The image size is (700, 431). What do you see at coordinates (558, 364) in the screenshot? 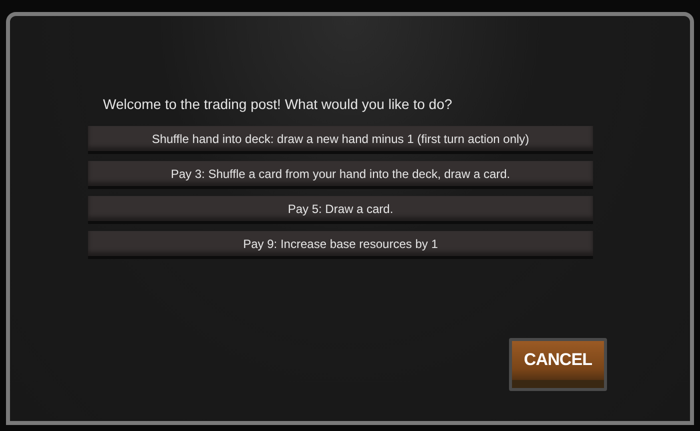
I see `cancel-button: CANCEL` at bounding box center [558, 364].